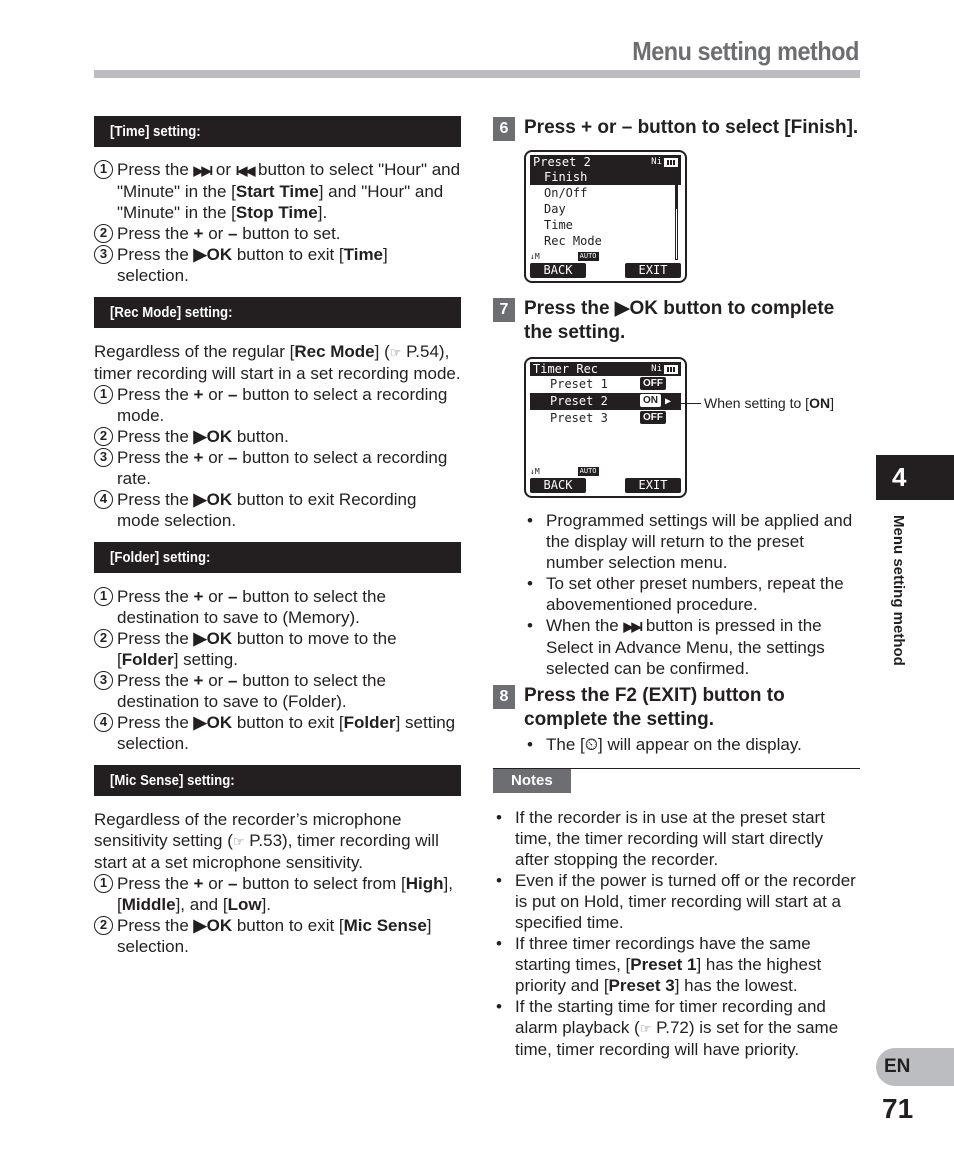 The height and width of the screenshot is (1158, 954). I want to click on lcd-menu-item: Day, so click(555, 209).